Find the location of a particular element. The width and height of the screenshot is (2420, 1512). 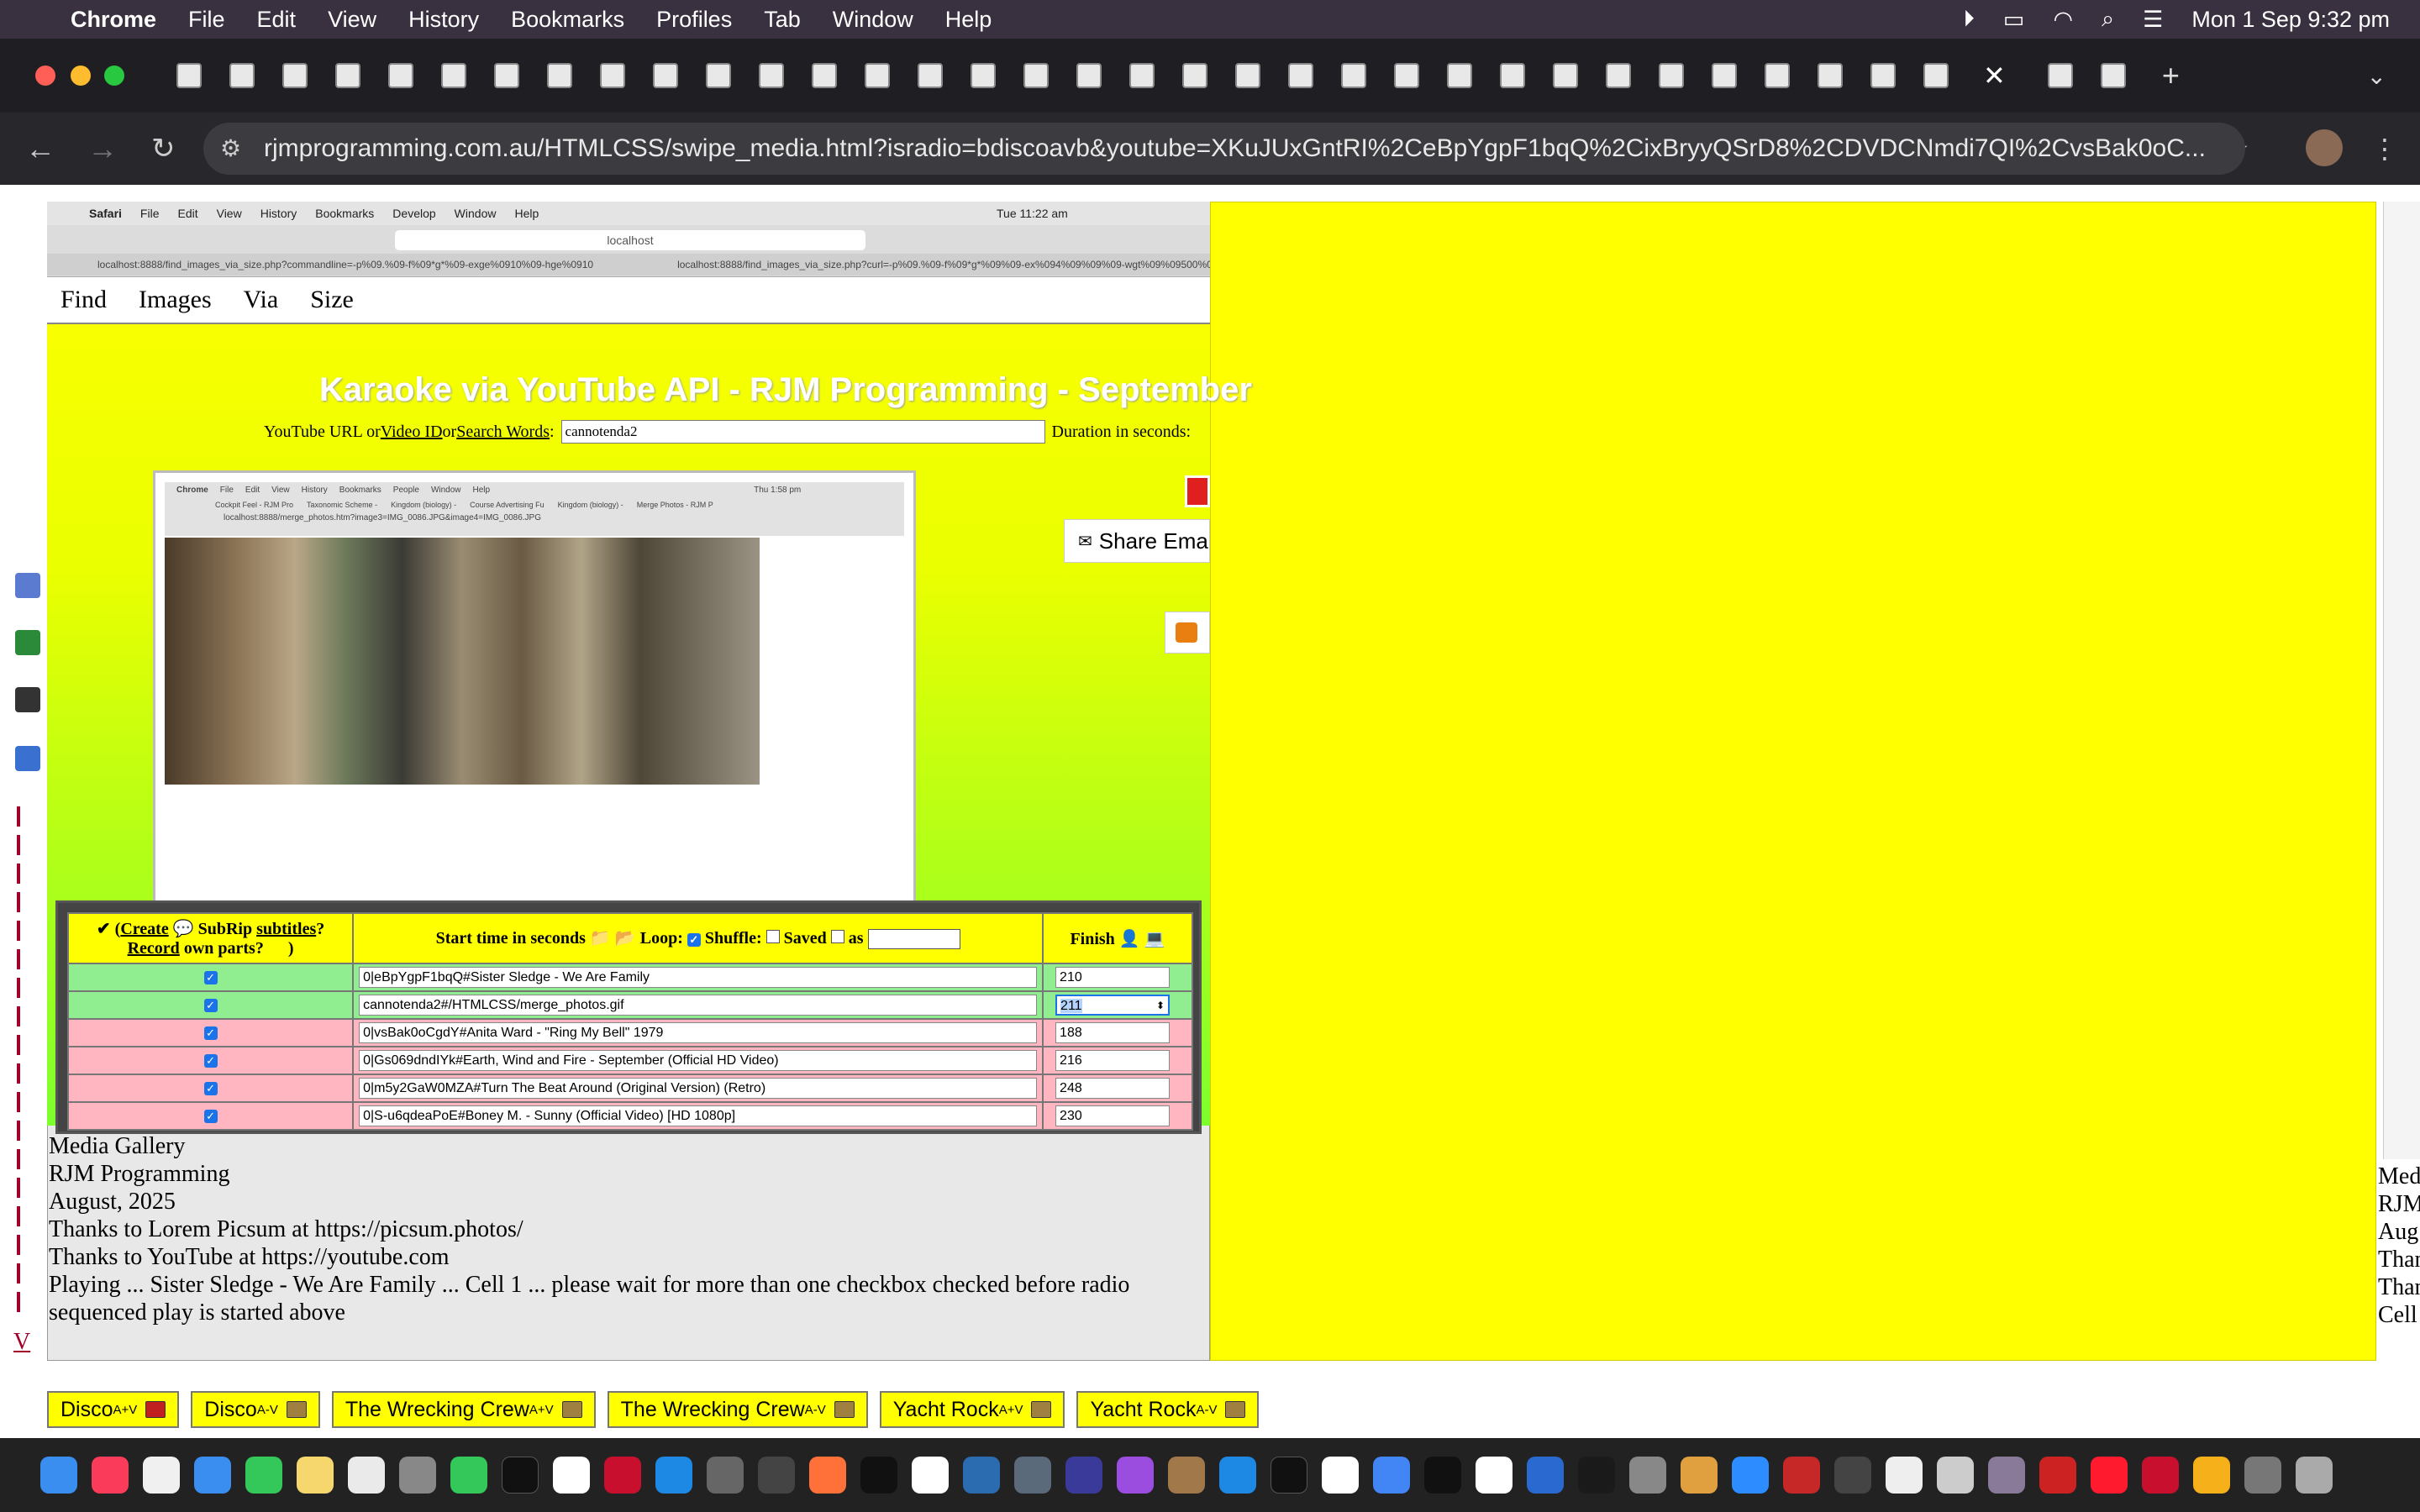

search-words-link: Search Words is located at coordinates (503, 432).